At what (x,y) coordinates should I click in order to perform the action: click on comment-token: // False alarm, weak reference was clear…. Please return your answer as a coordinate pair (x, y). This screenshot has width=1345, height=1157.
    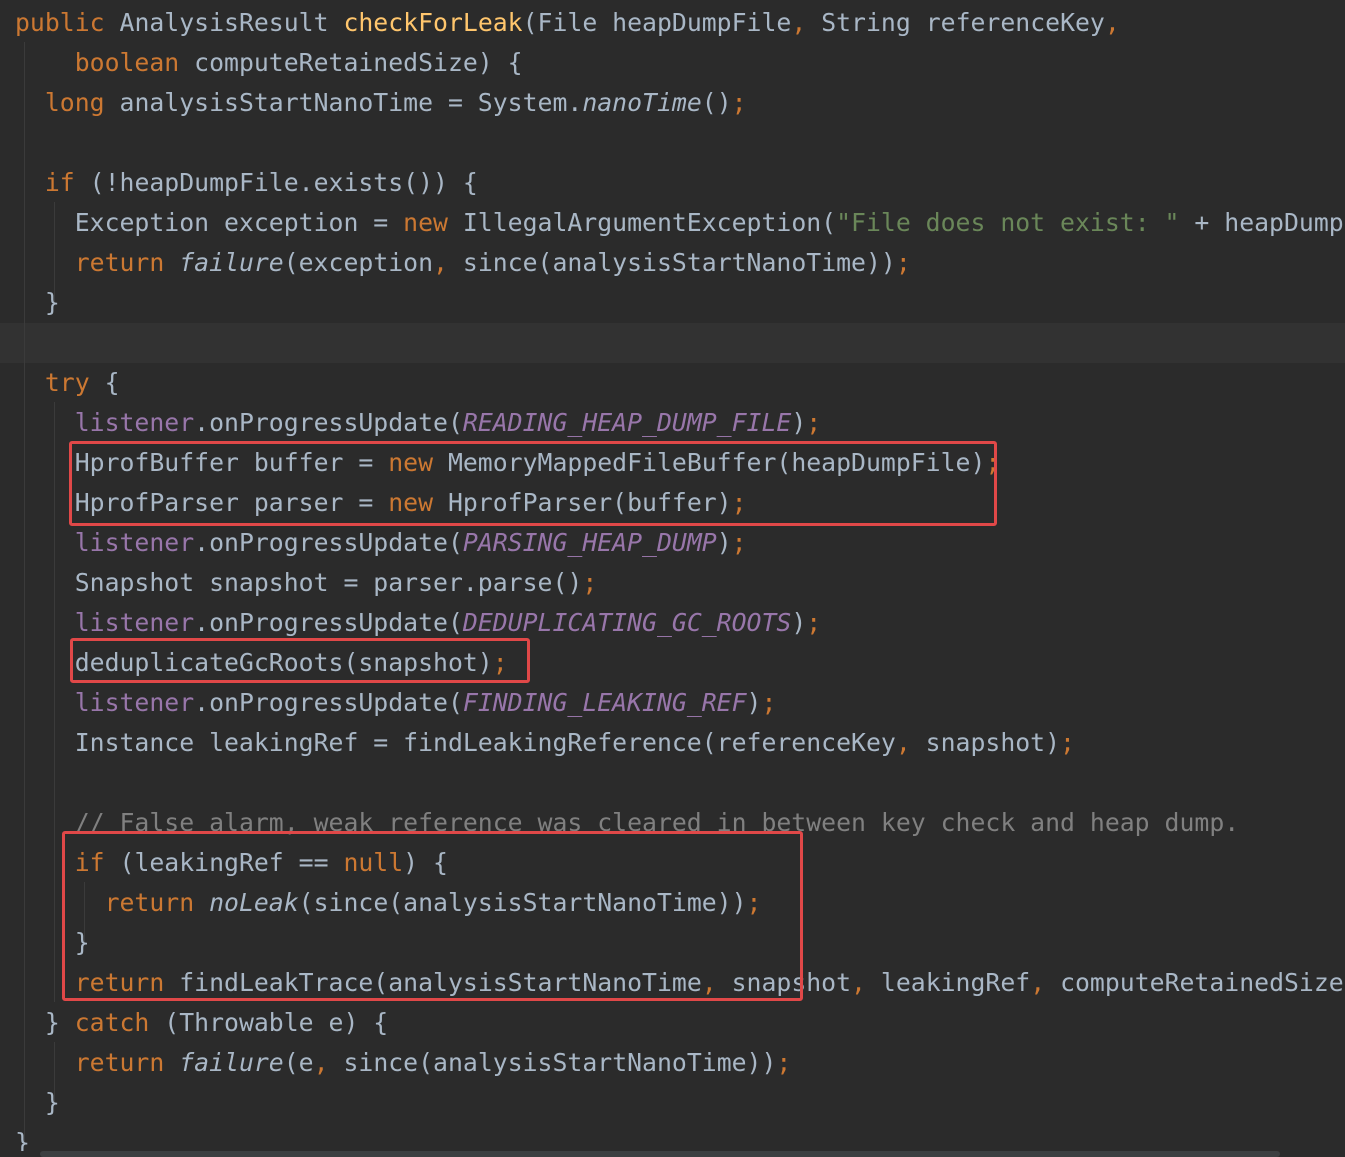
    Looking at the image, I should click on (657, 822).